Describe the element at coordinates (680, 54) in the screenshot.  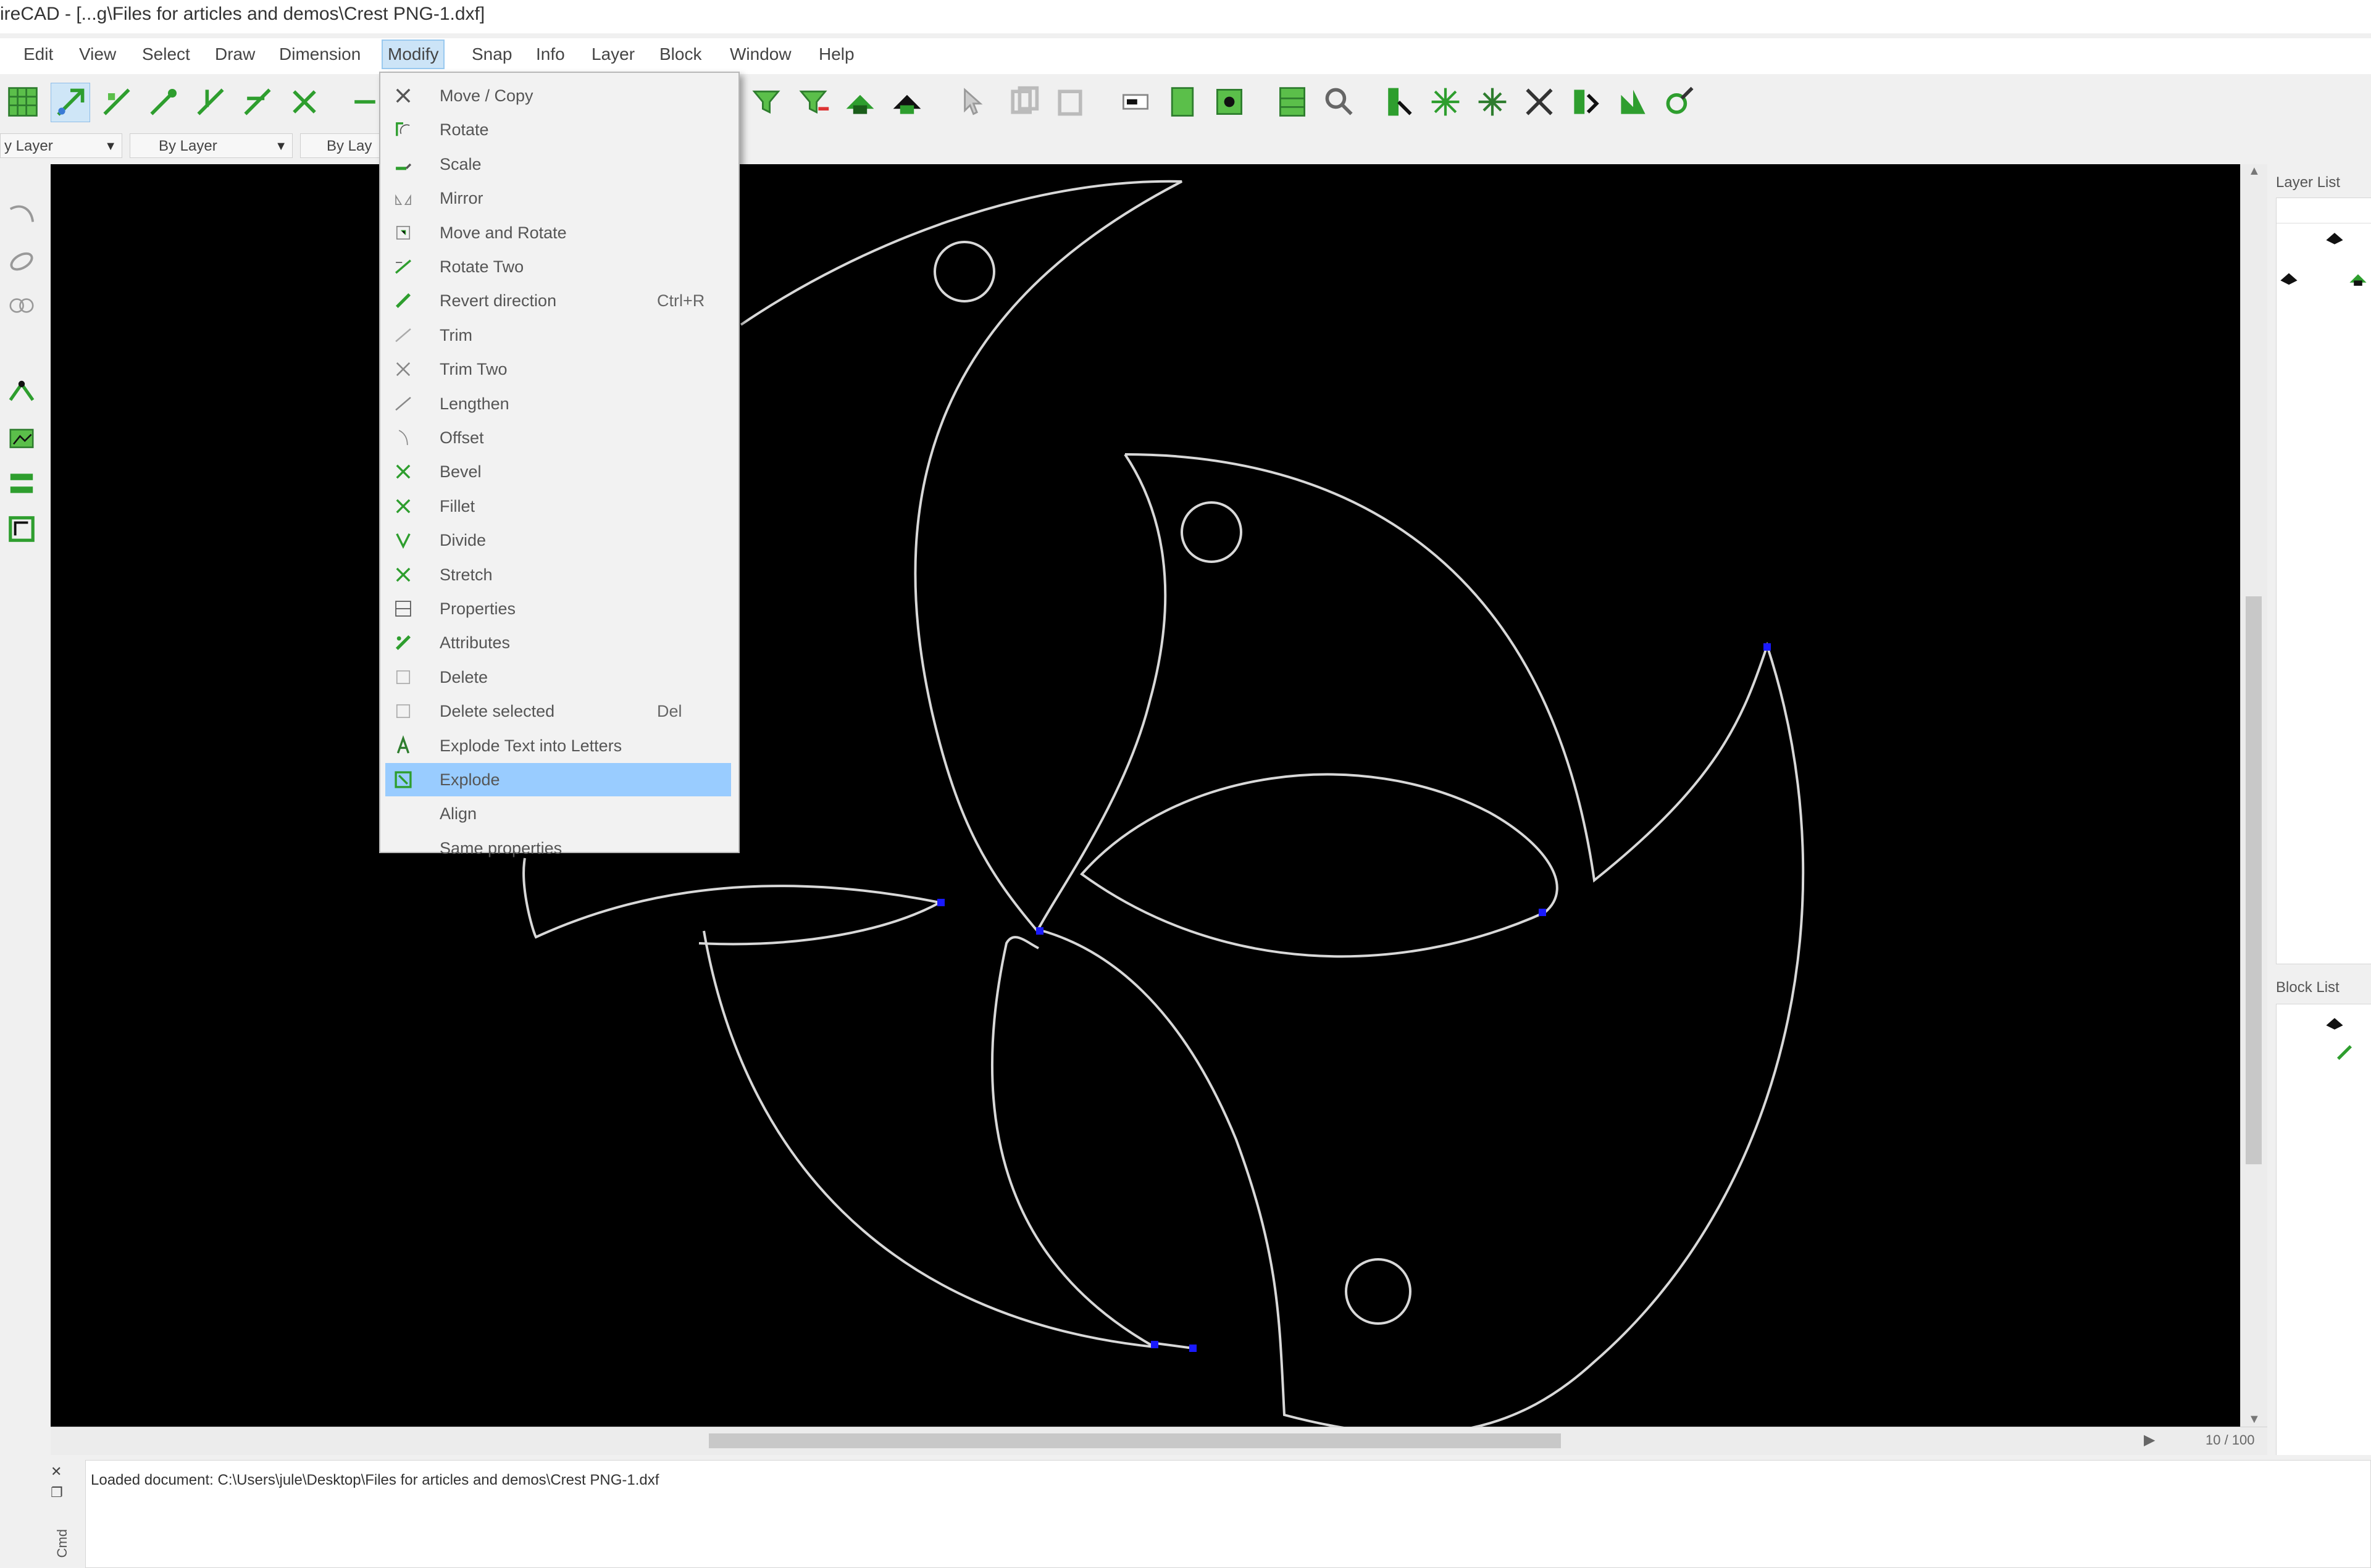
I see `menu-block: Block` at that location.